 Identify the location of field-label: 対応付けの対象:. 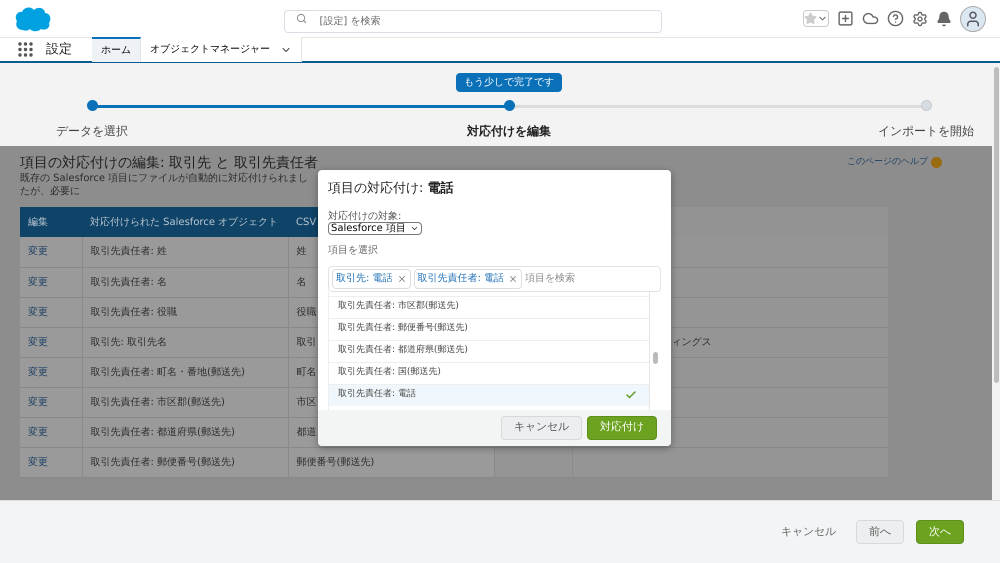
(365, 216).